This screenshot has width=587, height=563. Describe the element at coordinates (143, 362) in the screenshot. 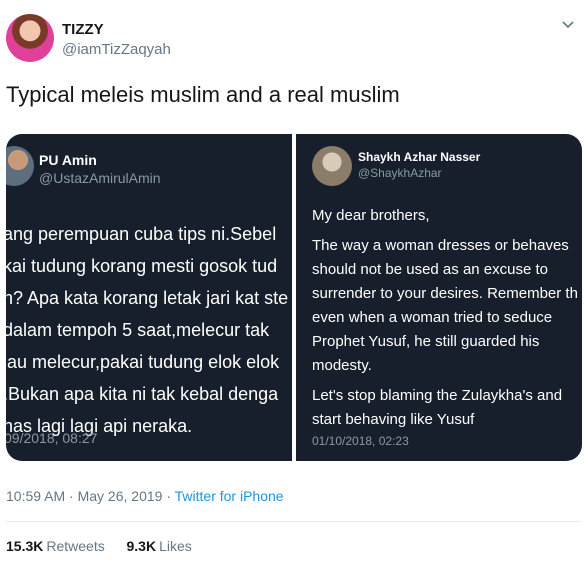

I see `text-line: lau melecur,pakai tudung elok elok` at that location.